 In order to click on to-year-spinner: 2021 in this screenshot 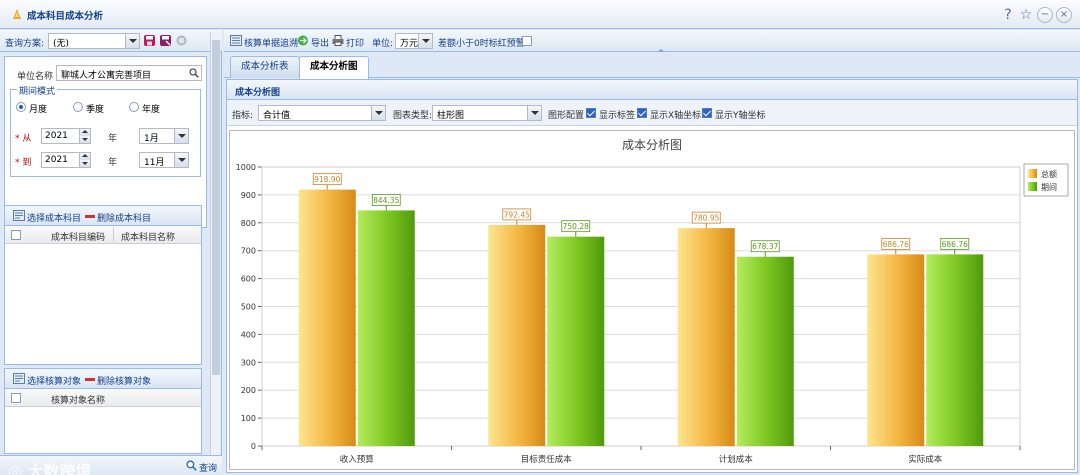, I will do `click(66, 160)`.